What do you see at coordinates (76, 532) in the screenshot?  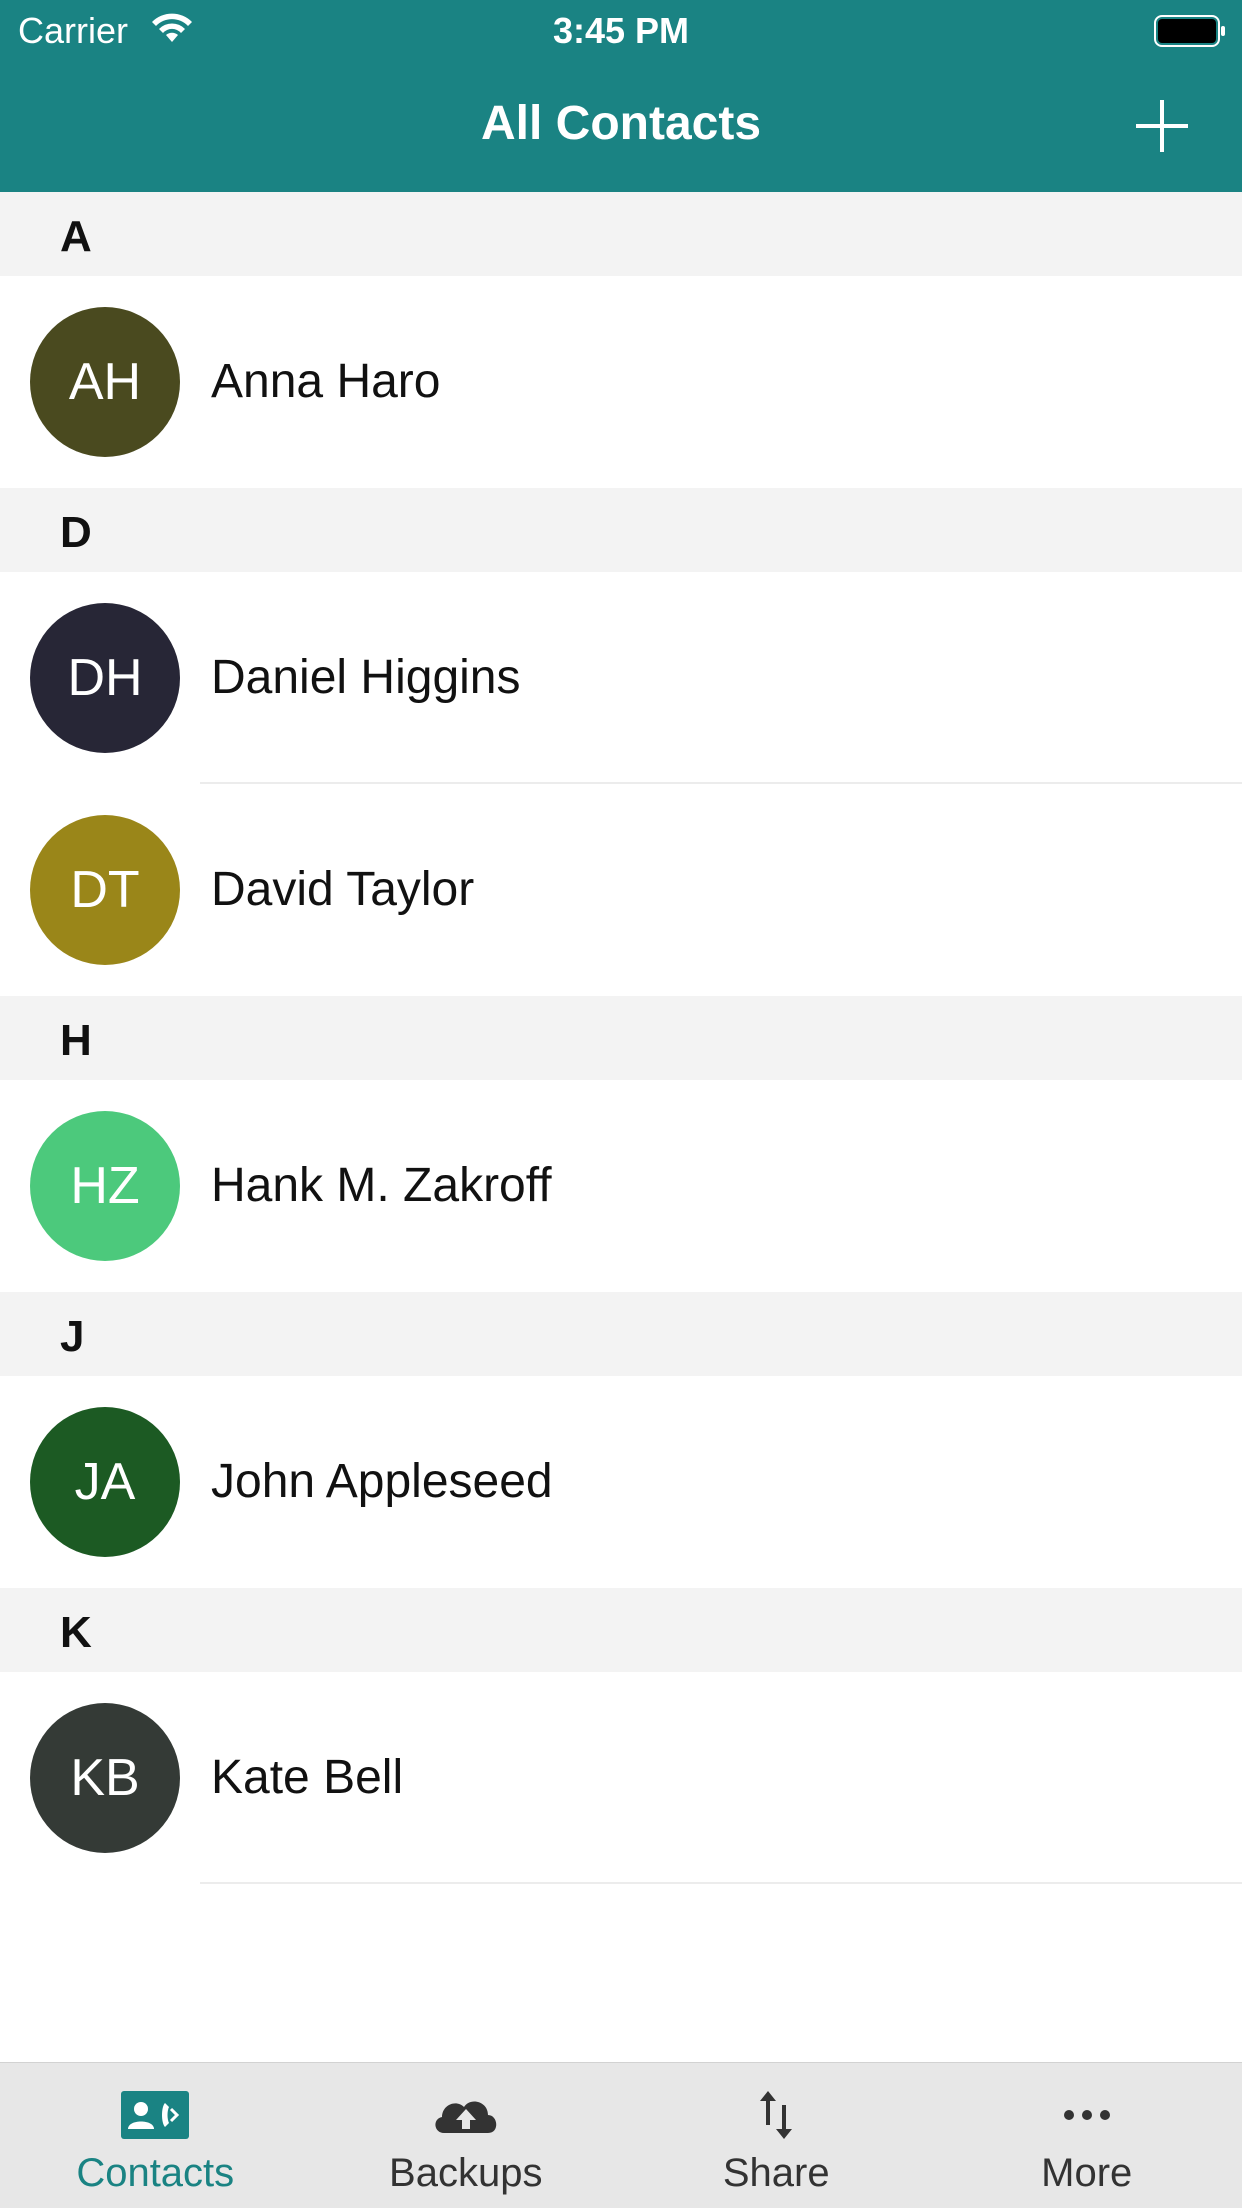 I see `section-letter: D` at bounding box center [76, 532].